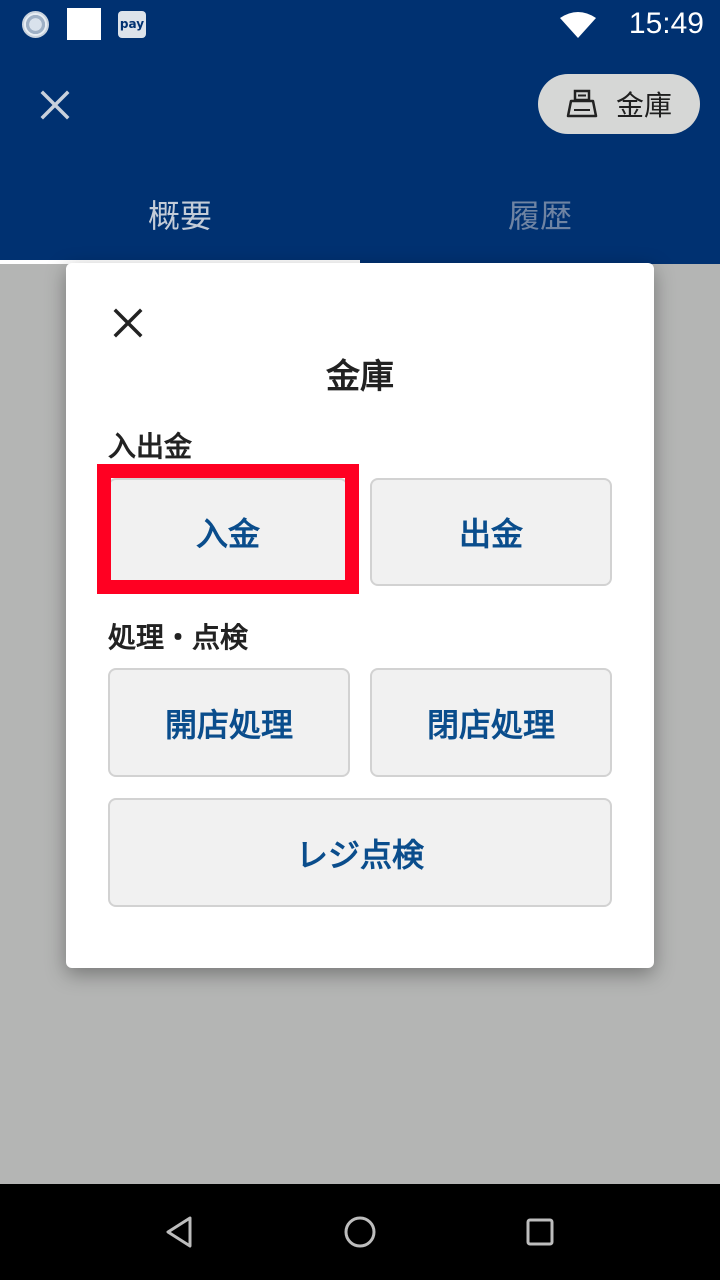 Image resolution: width=720 pixels, height=1280 pixels. What do you see at coordinates (150, 446) in the screenshot?
I see `section-deposit-withdraw: 入出金` at bounding box center [150, 446].